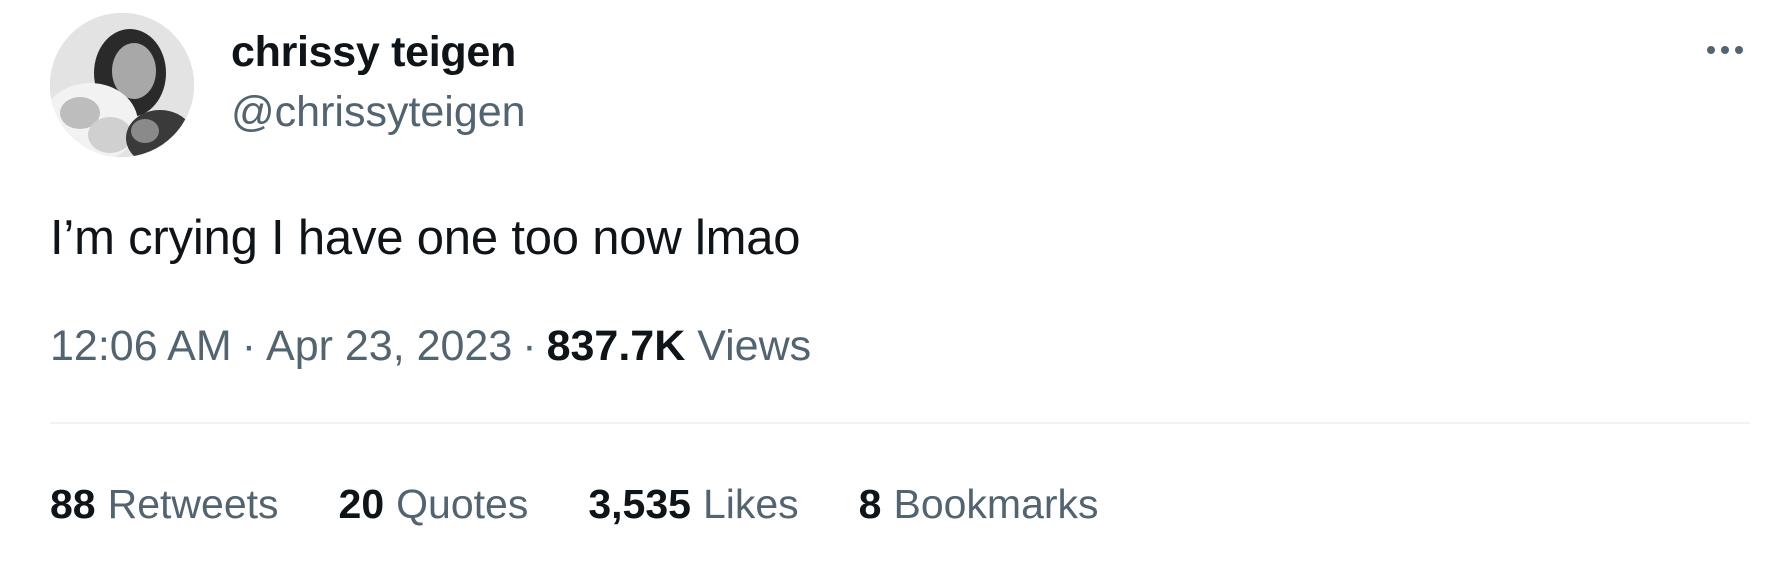 Image resolution: width=1788 pixels, height=574 pixels. I want to click on divider, so click(900, 423).